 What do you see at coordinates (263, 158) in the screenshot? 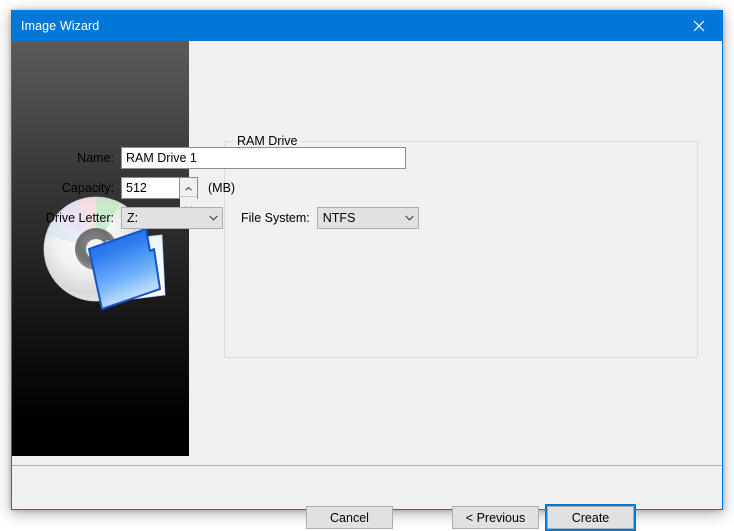
I see `name-input` at bounding box center [263, 158].